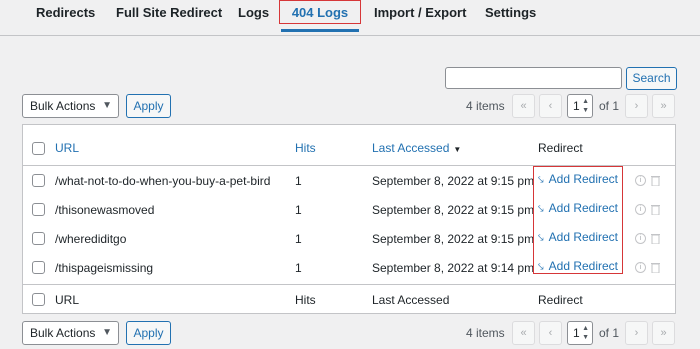  I want to click on row-url: /what-not-to-do-when-you-buy-a-pet-bird, so click(163, 181).